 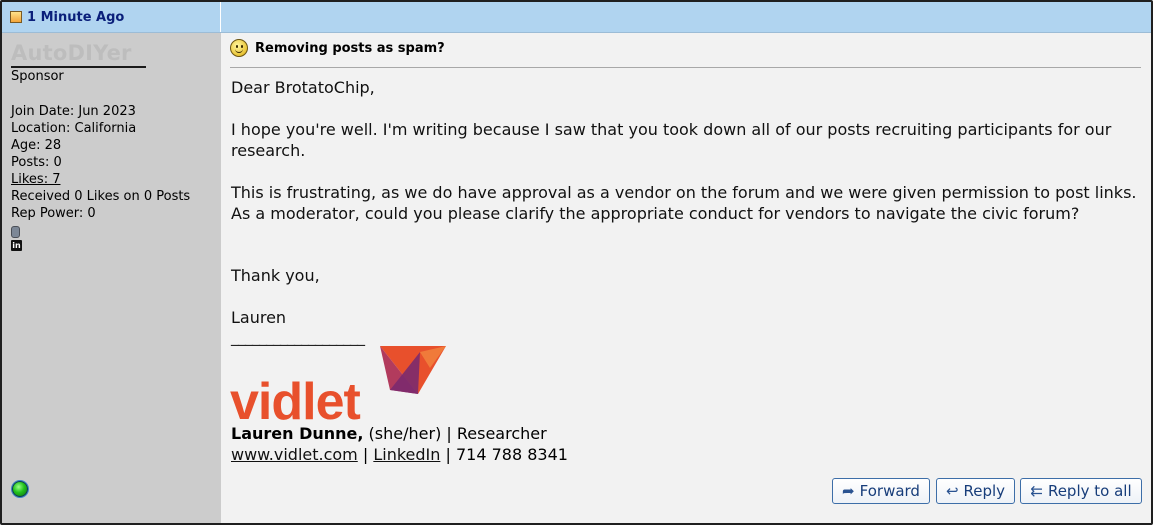 I want to click on post-subject: Removing posts as spam?, so click(x=350, y=48).